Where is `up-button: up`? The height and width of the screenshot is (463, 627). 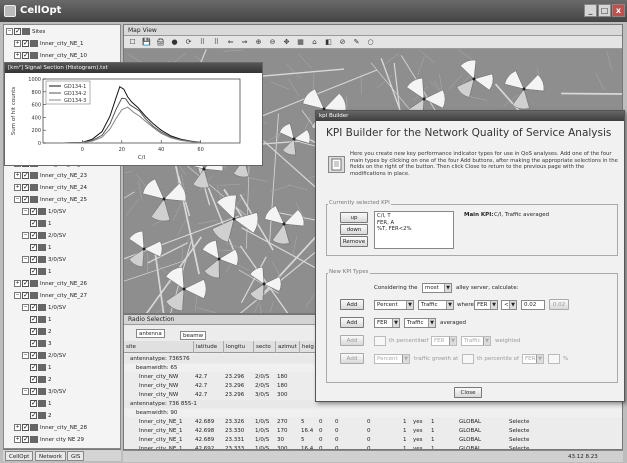
up-button: up is located at coordinates (354, 217).